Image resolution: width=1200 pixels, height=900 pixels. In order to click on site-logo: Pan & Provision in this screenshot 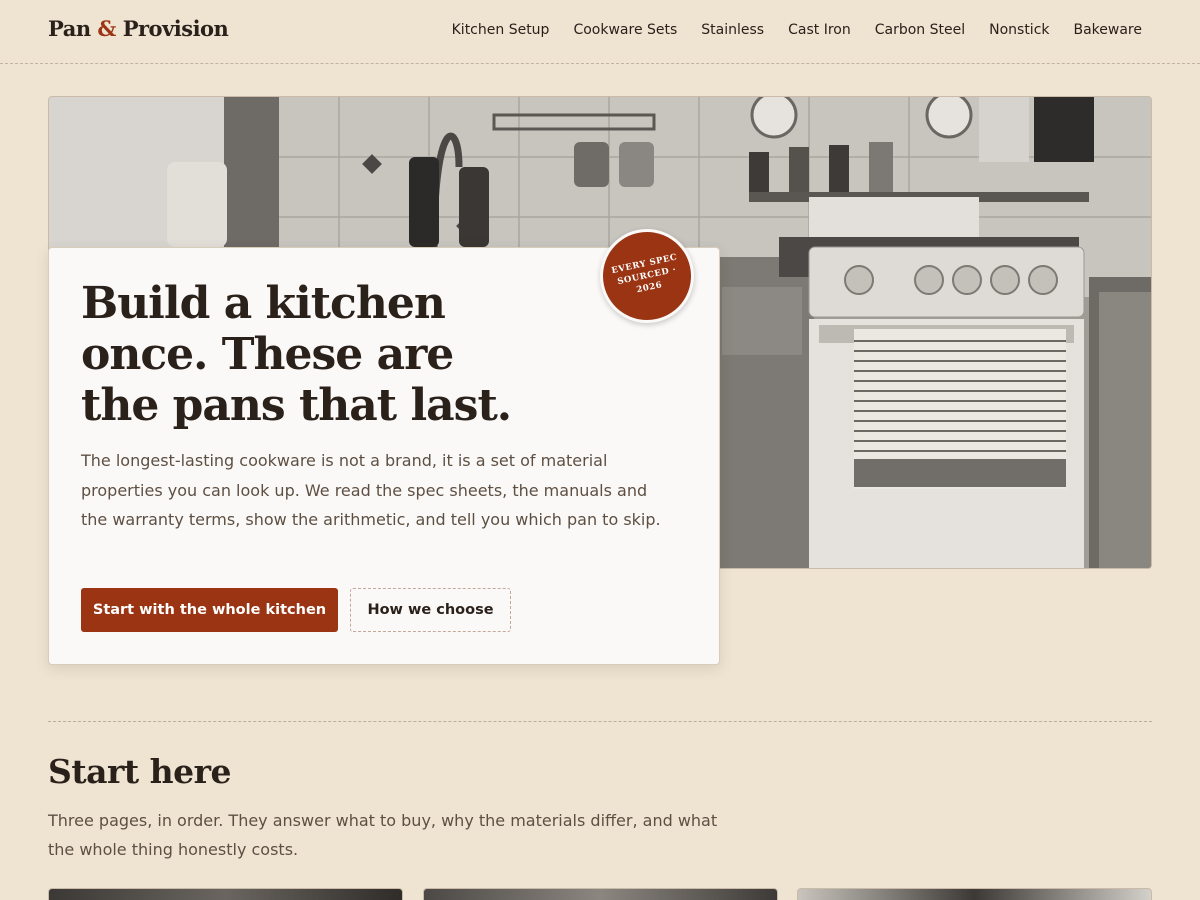, I will do `click(138, 28)`.